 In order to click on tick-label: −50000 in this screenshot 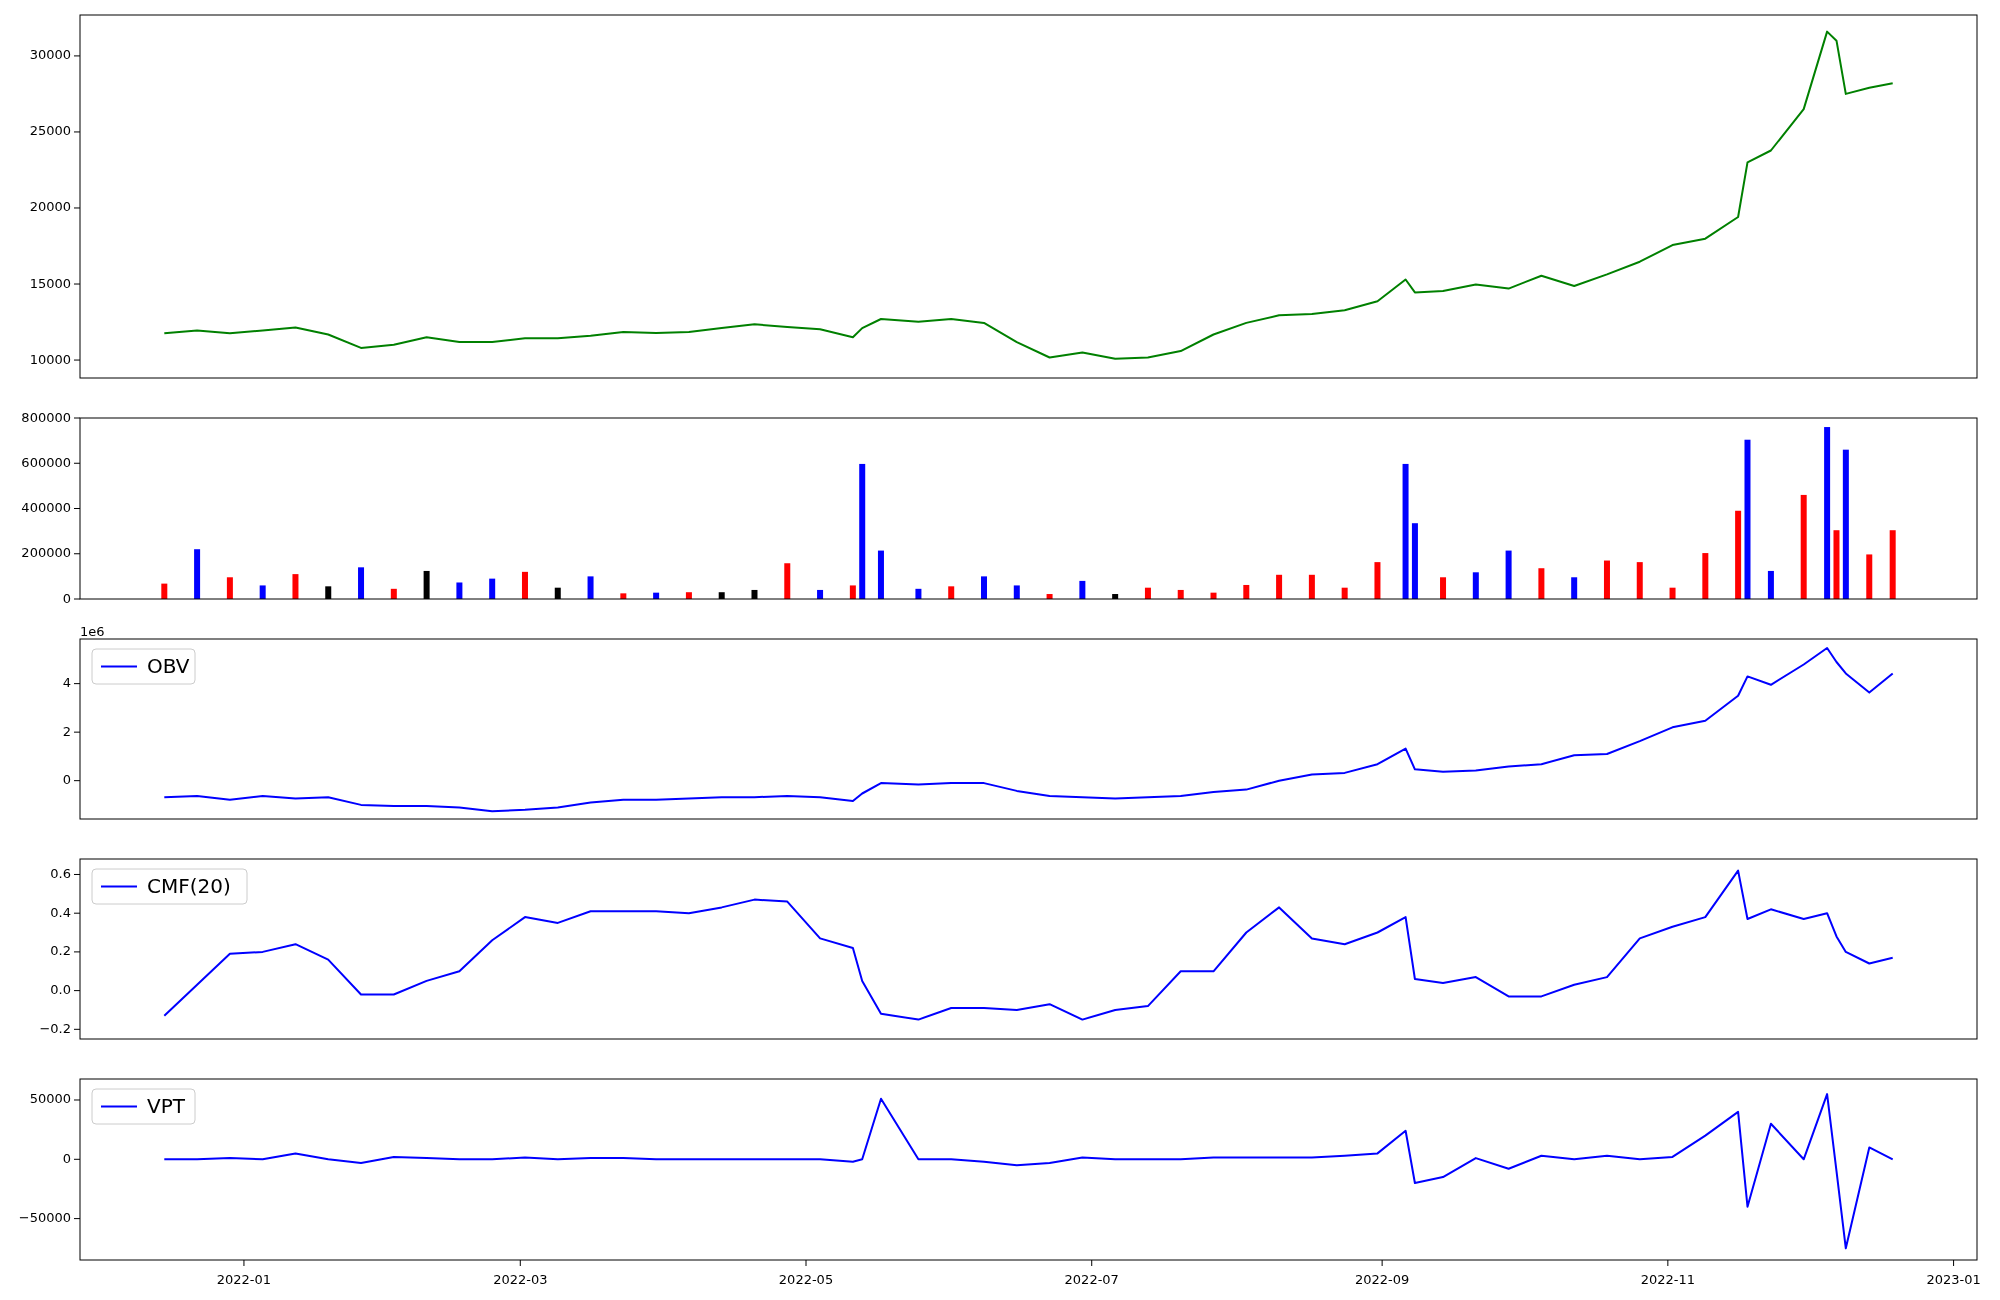, I will do `click(44, 1218)`.